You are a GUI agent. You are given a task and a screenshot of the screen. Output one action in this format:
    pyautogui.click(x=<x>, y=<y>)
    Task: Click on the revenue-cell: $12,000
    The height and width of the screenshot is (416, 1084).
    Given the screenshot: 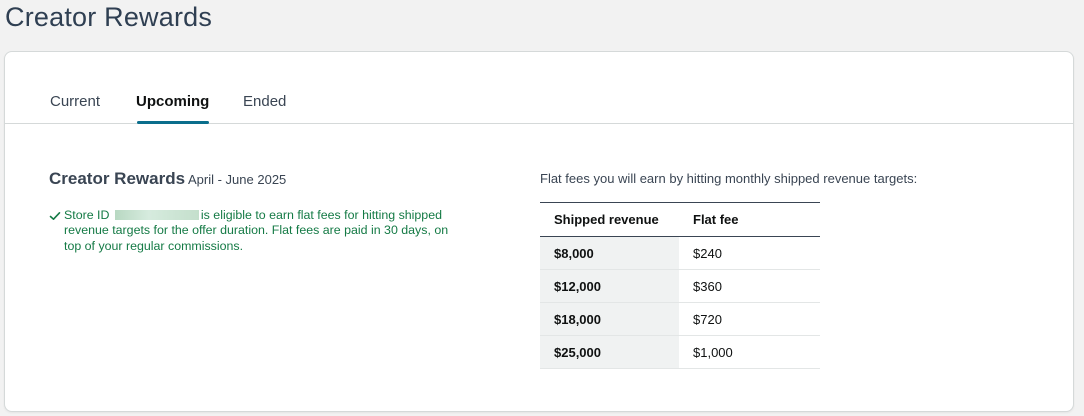 What is the action you would take?
    pyautogui.click(x=609, y=286)
    